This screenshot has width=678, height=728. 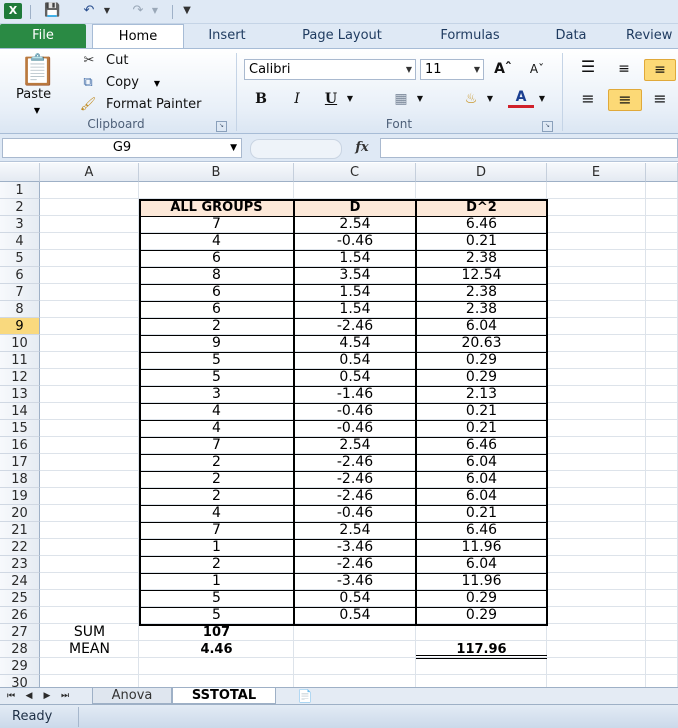 What do you see at coordinates (89, 632) in the screenshot?
I see `sum-label: SUM` at bounding box center [89, 632].